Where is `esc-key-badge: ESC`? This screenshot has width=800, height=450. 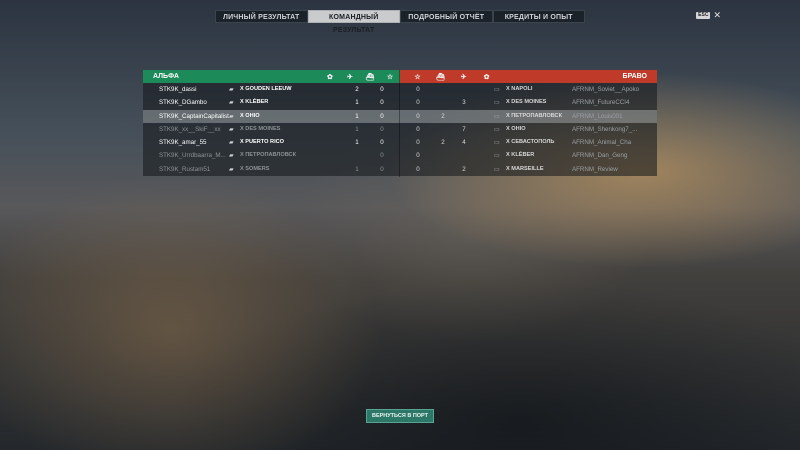
esc-key-badge: ESC is located at coordinates (703, 15).